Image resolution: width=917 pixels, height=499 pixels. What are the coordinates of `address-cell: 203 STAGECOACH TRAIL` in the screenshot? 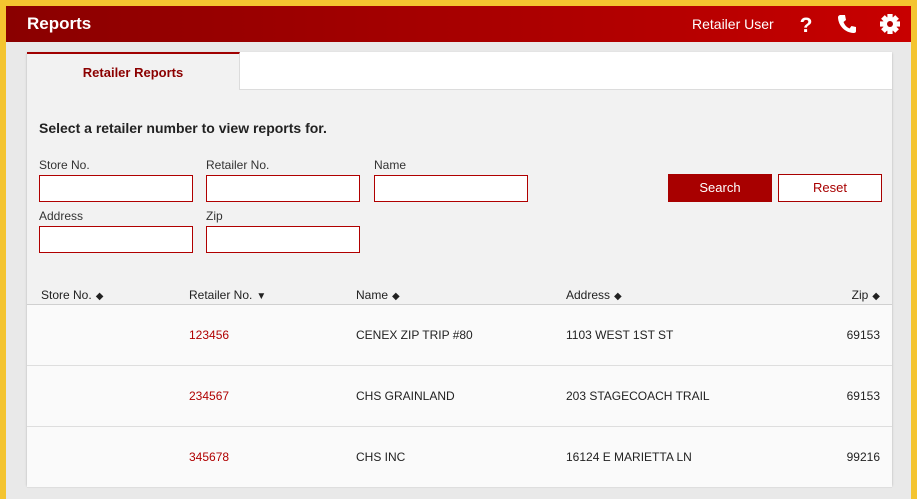 It's located at (638, 396).